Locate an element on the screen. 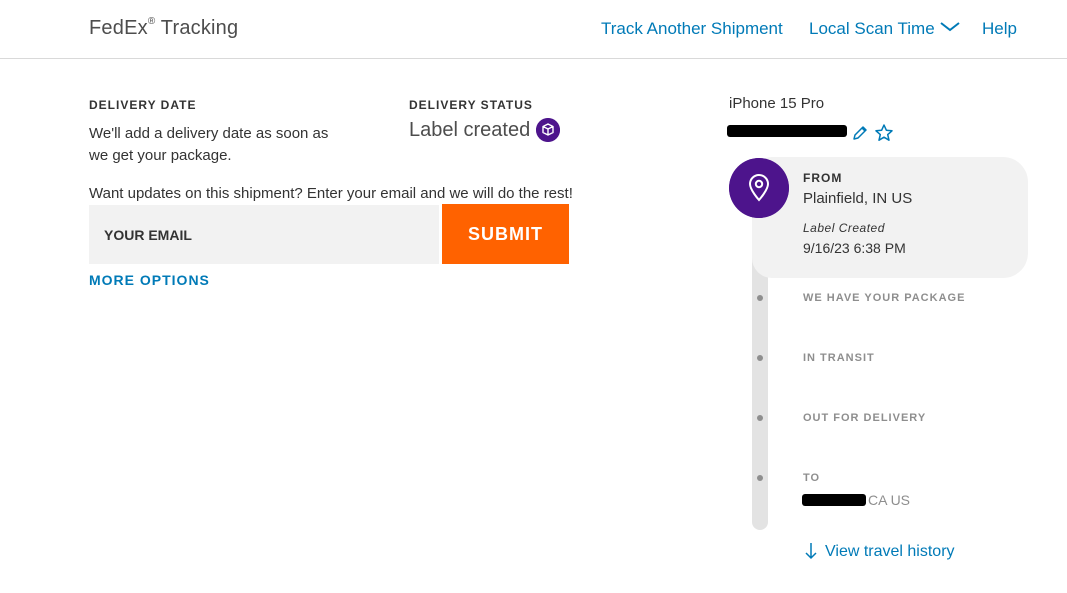  brand-name: FedEx is located at coordinates (118, 28).